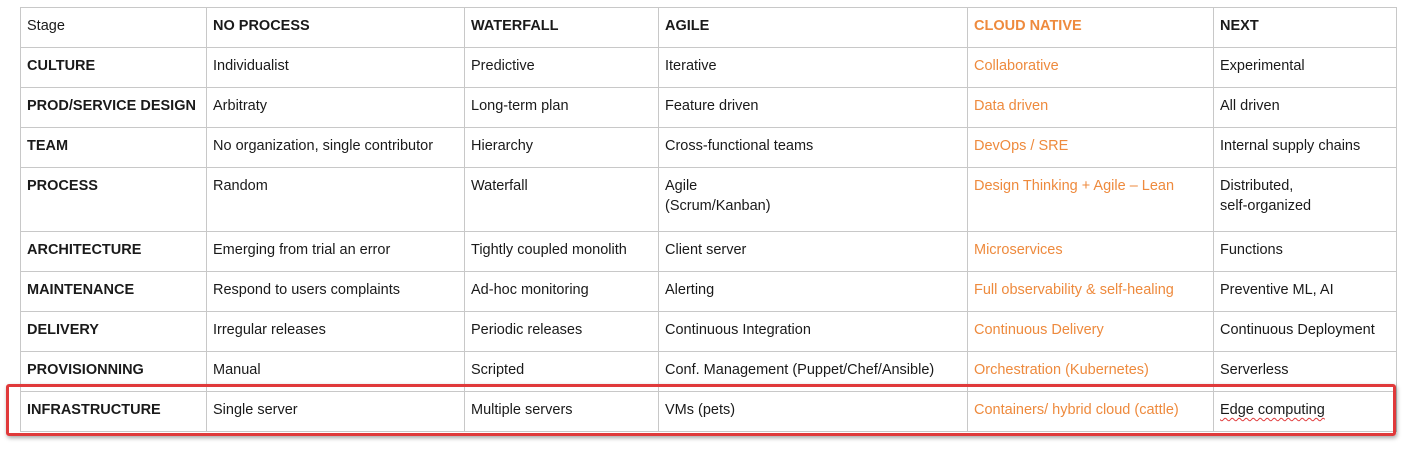 This screenshot has height=456, width=1412. I want to click on cell-next: Experimental, so click(1305, 67).